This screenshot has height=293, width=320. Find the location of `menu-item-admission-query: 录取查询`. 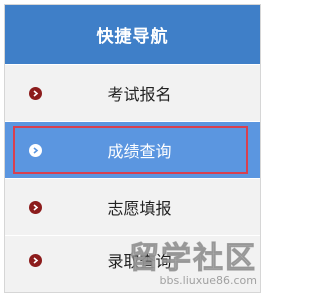

menu-item-admission-query: 录取查询 is located at coordinates (132, 259).